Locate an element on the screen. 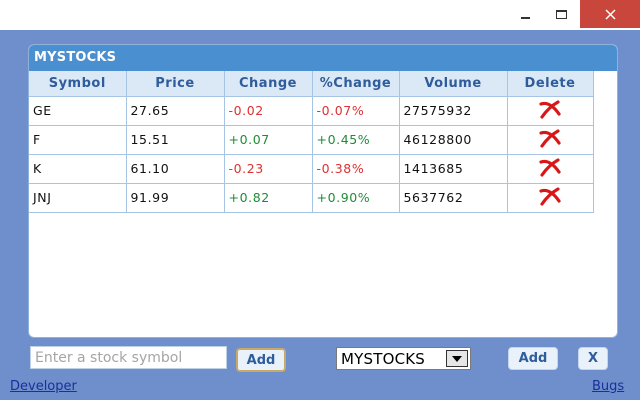 This screenshot has width=640, height=400. change-cell: -0.02 is located at coordinates (268, 111).